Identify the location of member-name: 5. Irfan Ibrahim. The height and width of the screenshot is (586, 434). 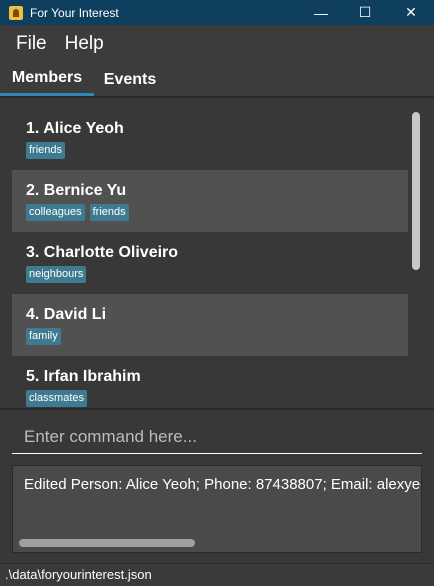
(83, 376).